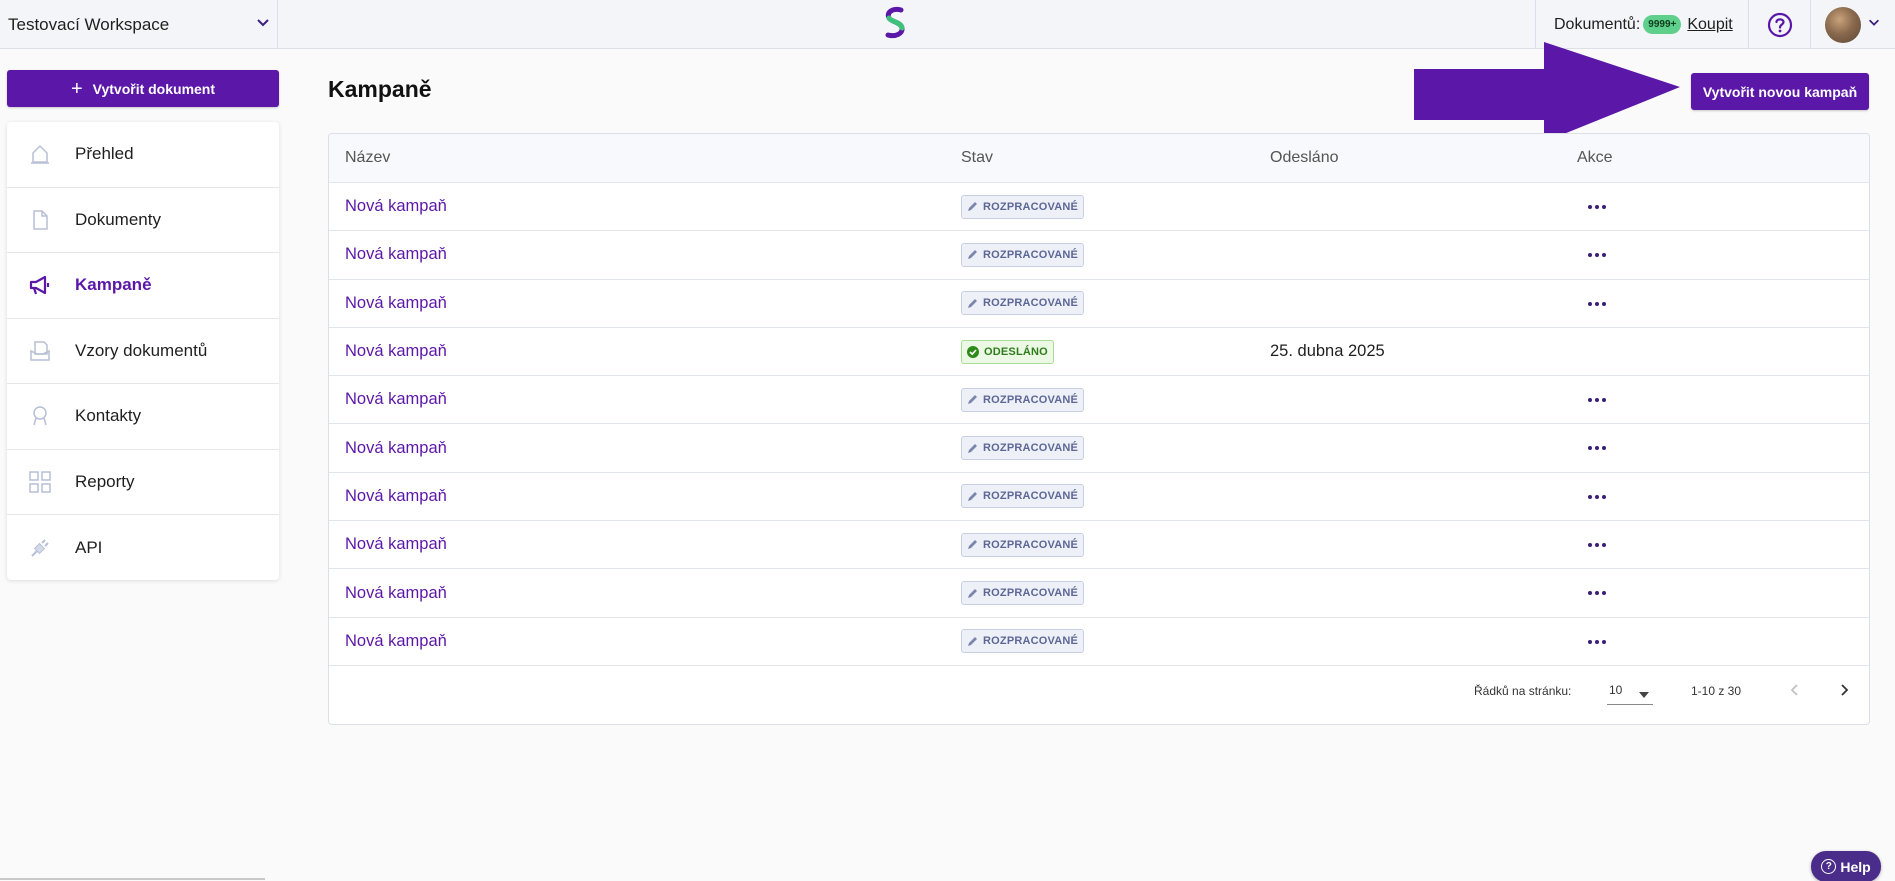  Describe the element at coordinates (380, 89) in the screenshot. I see `page-title: Kampaně` at that location.